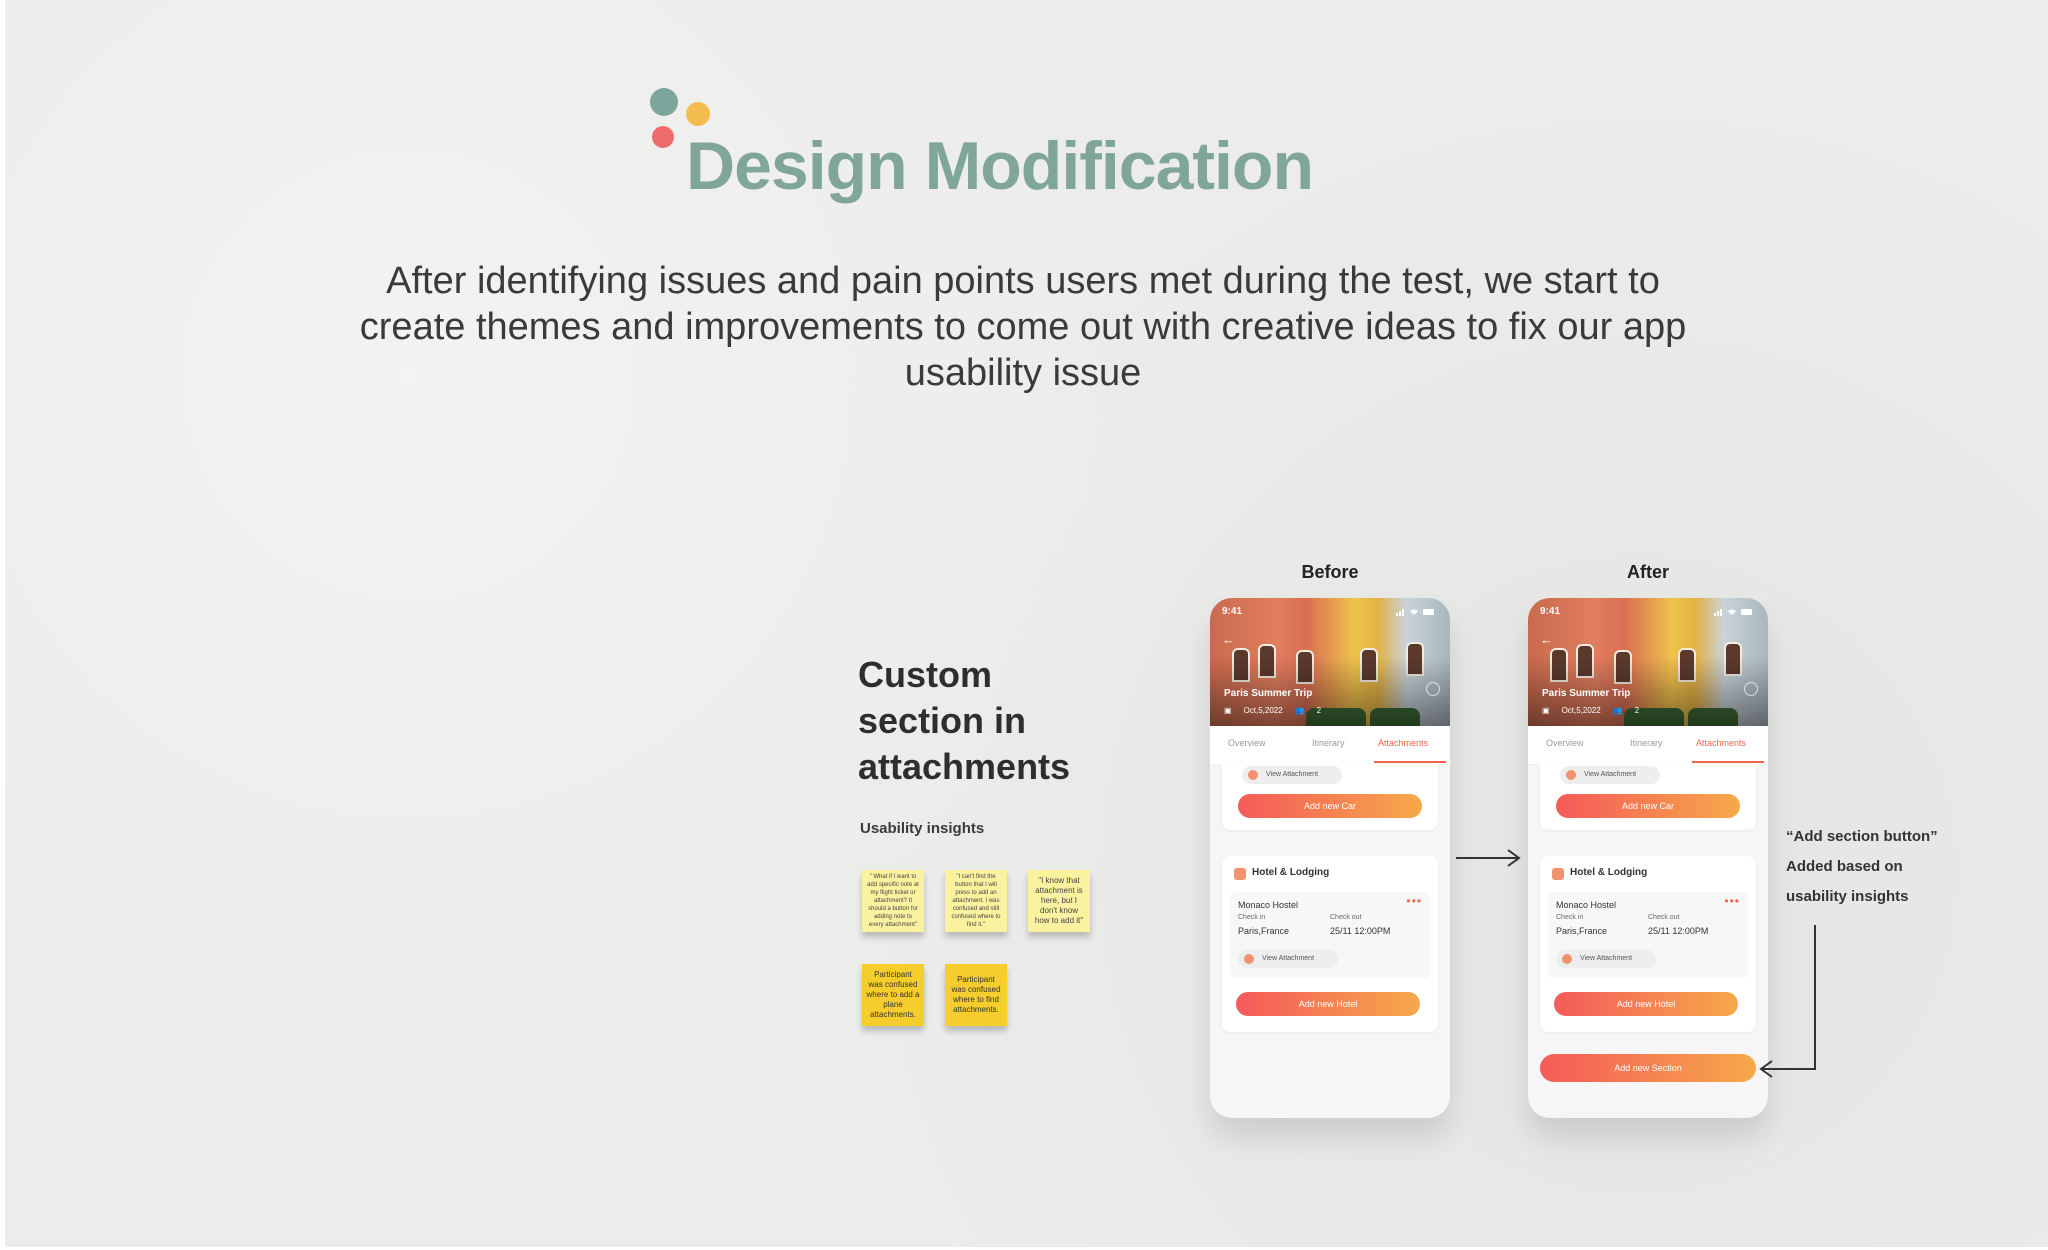 The height and width of the screenshot is (1250, 2048). What do you see at coordinates (1787, 1001) in the screenshot?
I see `annotation-arrow-icon` at bounding box center [1787, 1001].